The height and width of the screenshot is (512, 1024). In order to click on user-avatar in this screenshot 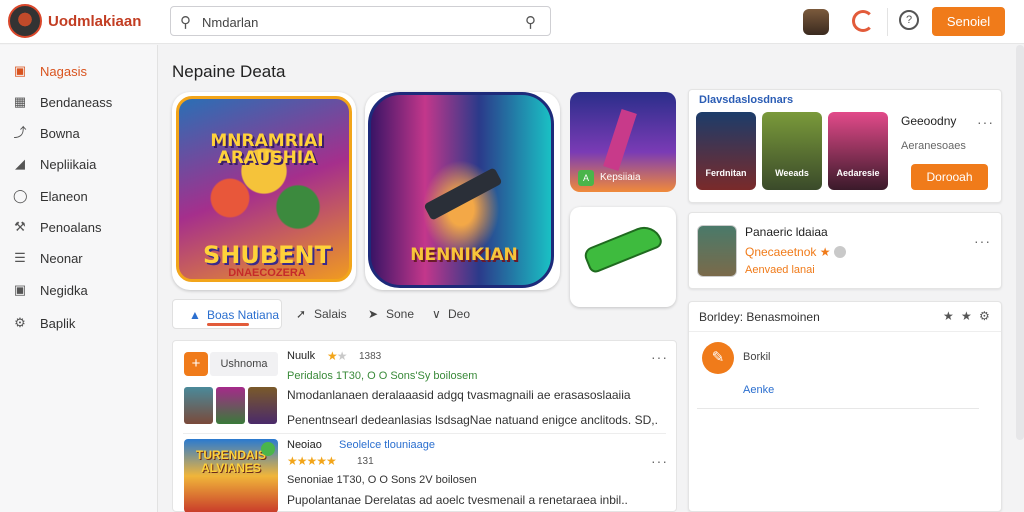, I will do `click(816, 22)`.